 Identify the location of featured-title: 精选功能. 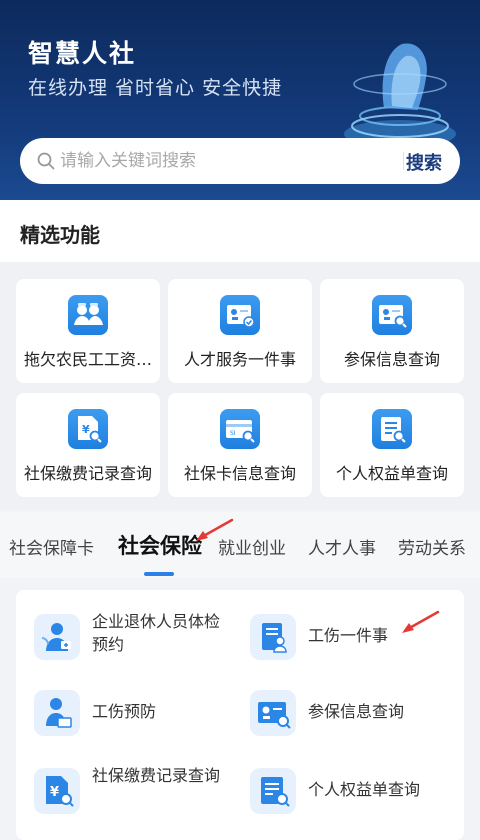
(60, 235).